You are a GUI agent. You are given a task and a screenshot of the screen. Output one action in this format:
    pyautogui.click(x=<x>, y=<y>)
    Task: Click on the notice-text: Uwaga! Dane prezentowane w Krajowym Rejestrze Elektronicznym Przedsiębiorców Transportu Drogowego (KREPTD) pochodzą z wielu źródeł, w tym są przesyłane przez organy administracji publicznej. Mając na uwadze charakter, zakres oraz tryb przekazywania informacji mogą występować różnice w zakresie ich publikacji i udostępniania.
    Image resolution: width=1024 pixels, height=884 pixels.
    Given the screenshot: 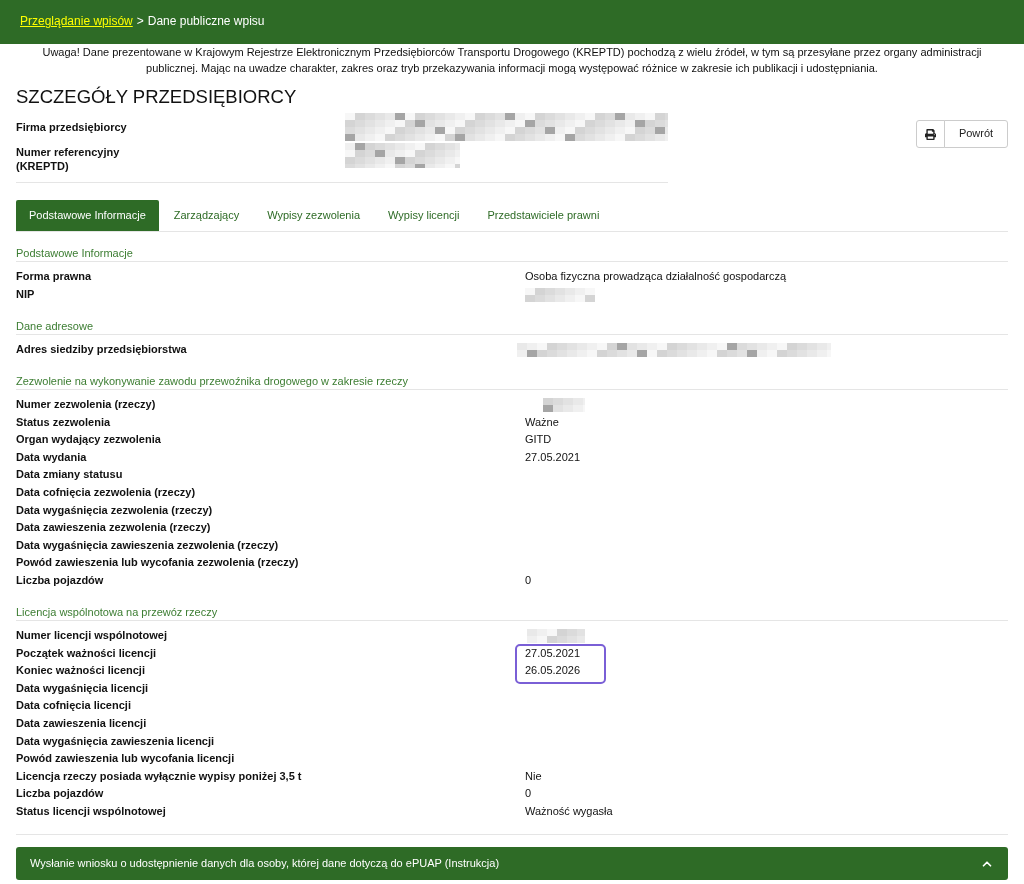 What is the action you would take?
    pyautogui.click(x=512, y=60)
    